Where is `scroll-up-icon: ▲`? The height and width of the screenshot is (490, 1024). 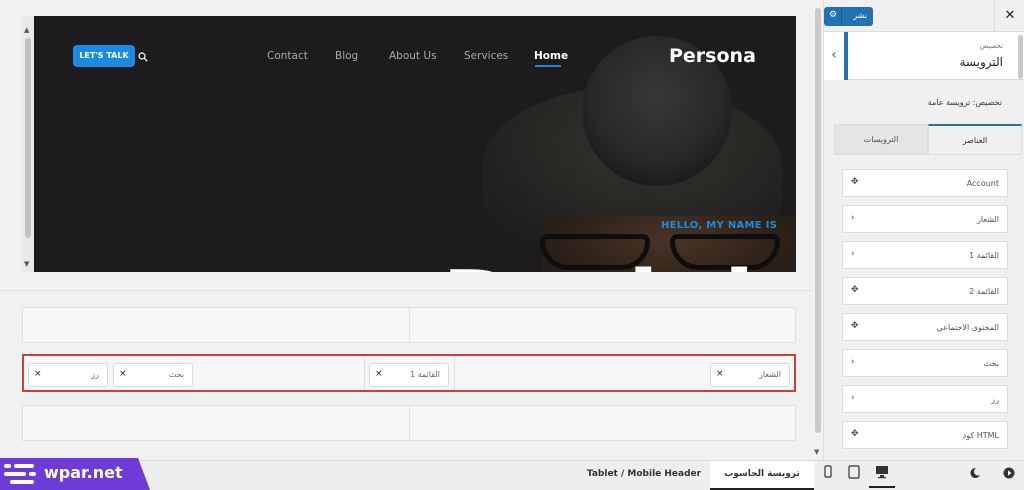 scroll-up-icon: ▲ is located at coordinates (26, 30).